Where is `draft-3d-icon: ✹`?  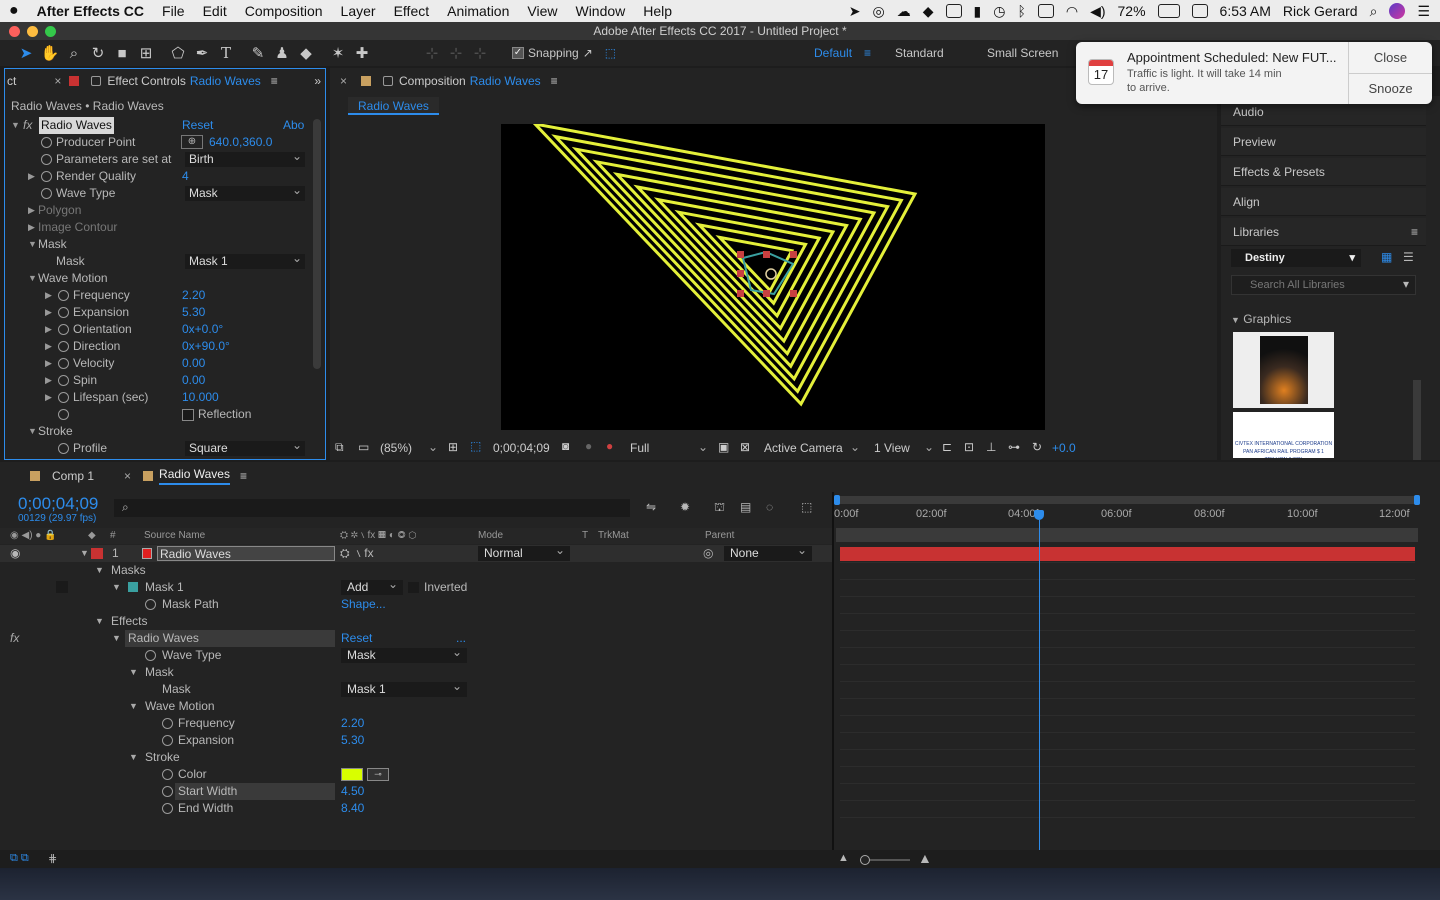 draft-3d-icon: ✹ is located at coordinates (685, 507).